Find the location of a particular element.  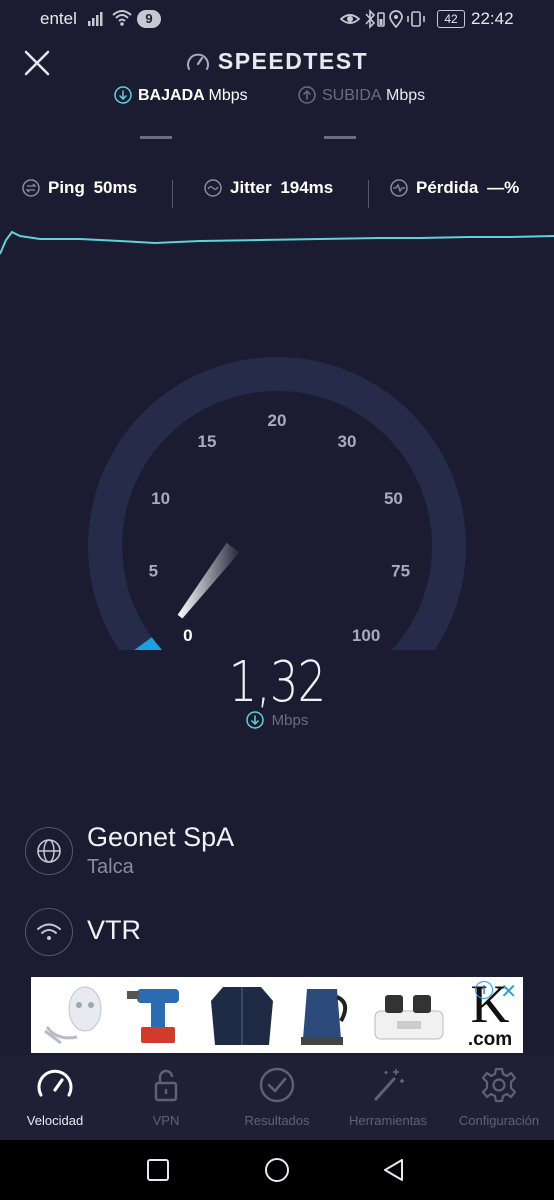

back-icon is located at coordinates (394, 1170).